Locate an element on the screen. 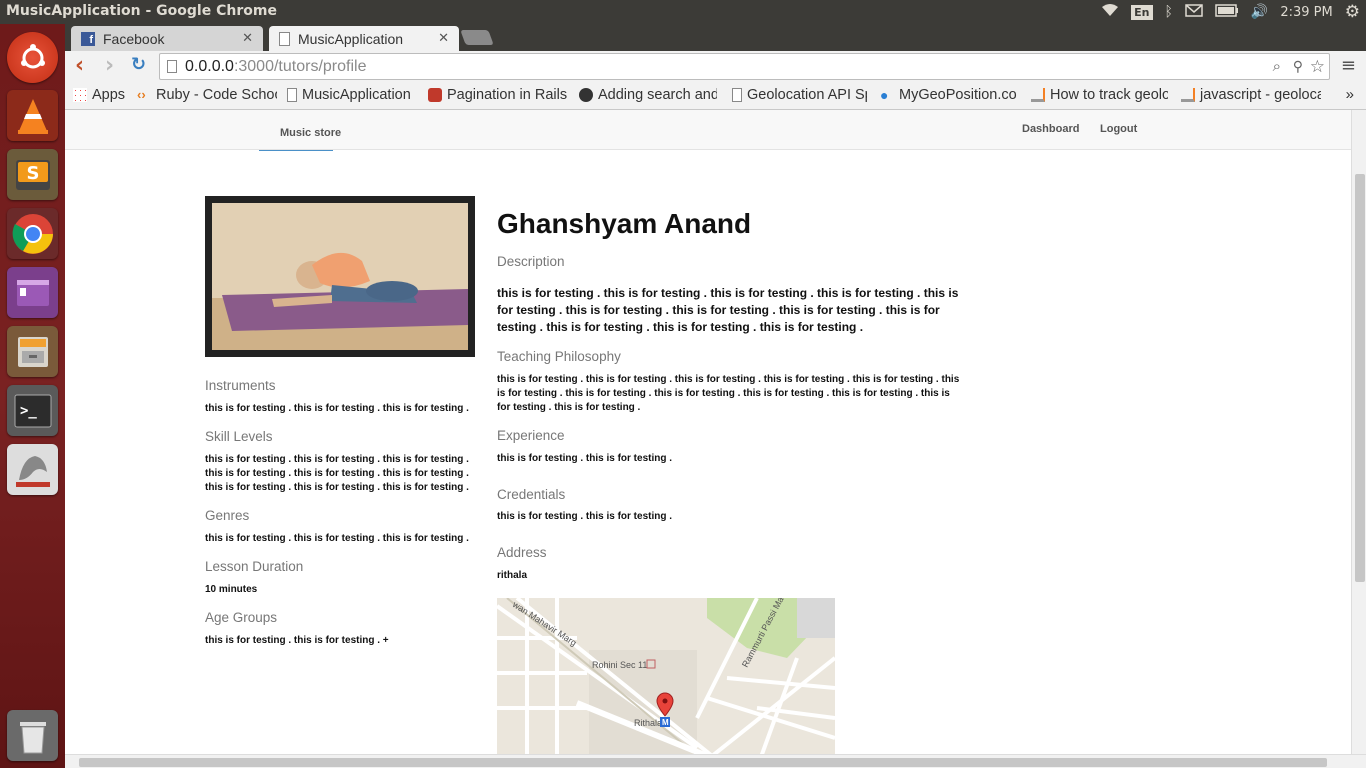 The width and height of the screenshot is (1366, 768). yoga-photo is located at coordinates (340, 276).